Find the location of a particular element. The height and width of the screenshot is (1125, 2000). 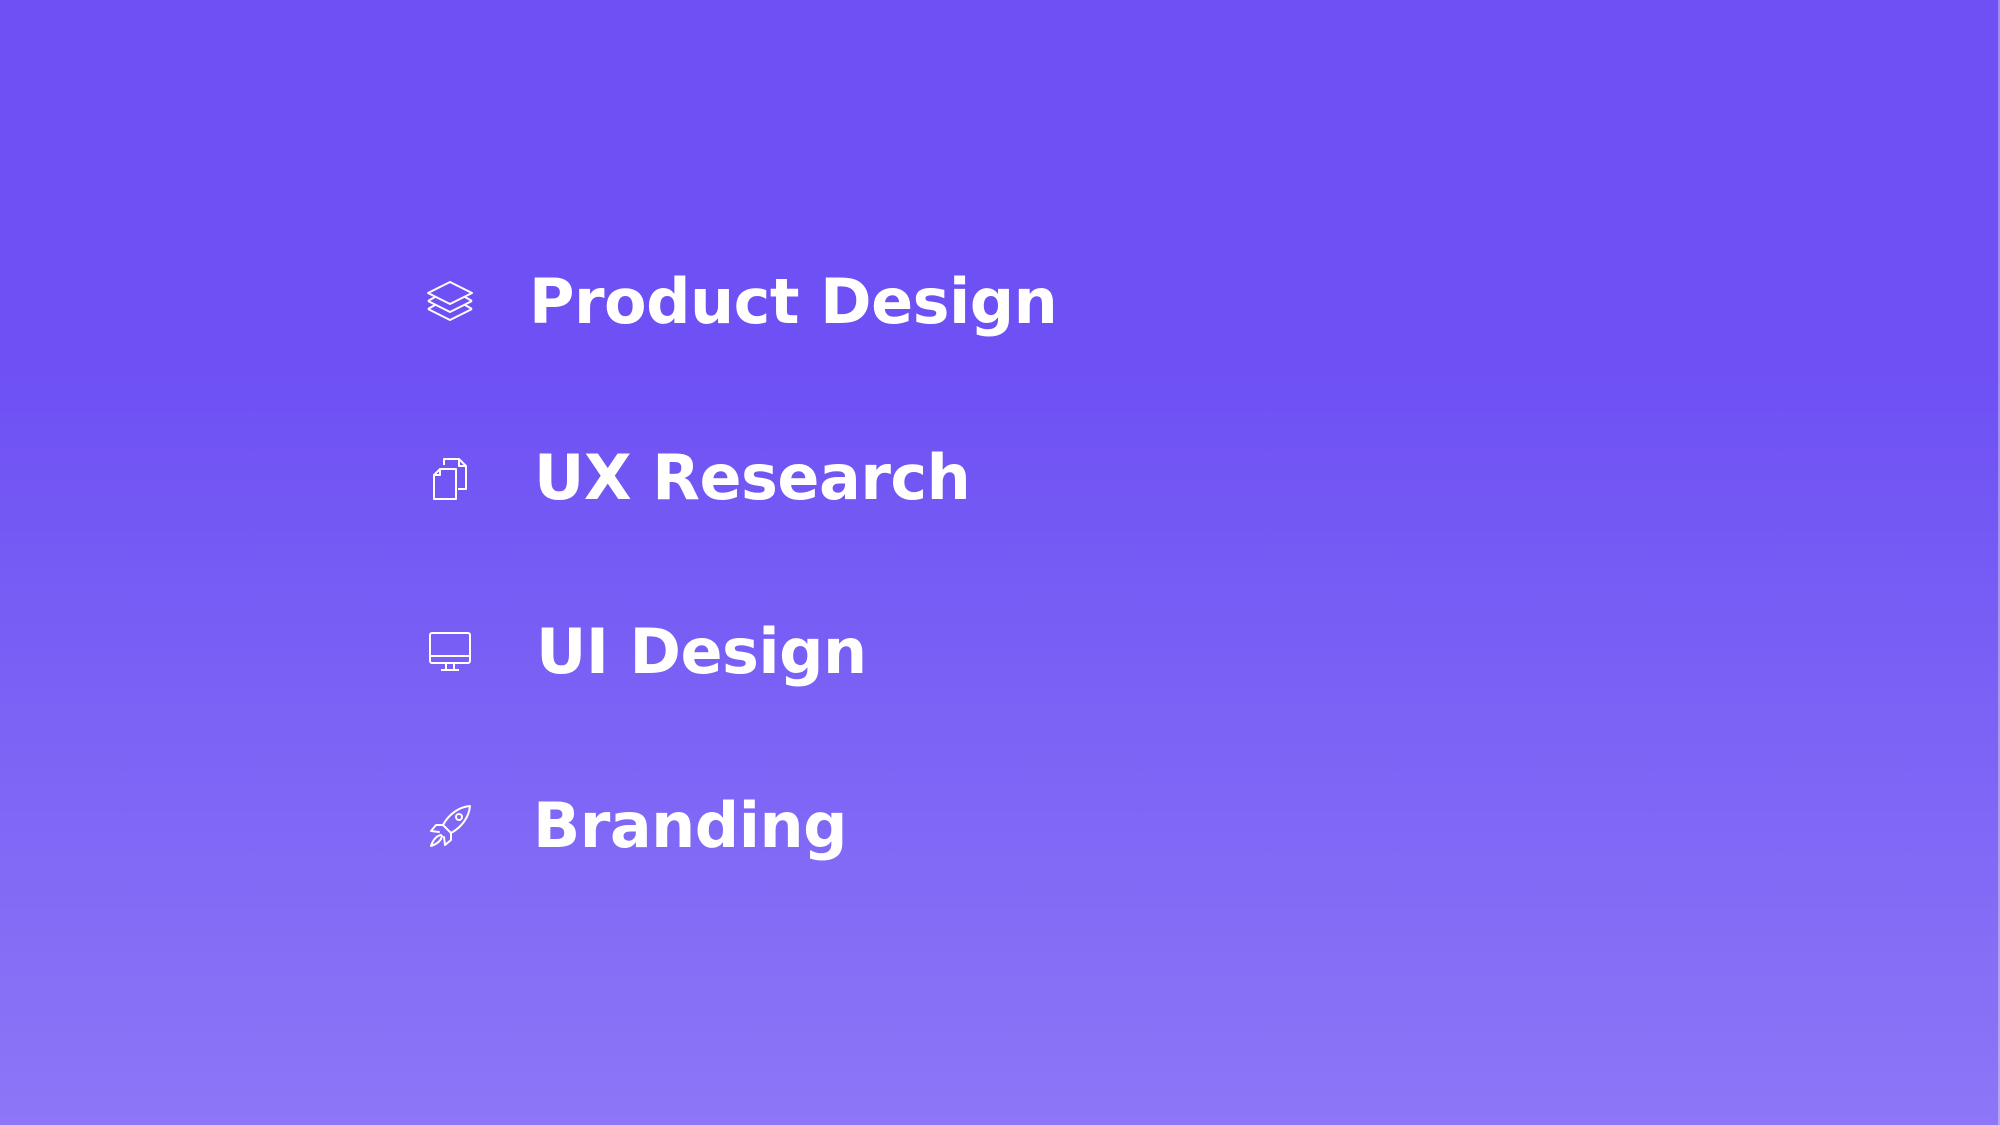

rocket-icon is located at coordinates (450, 826).